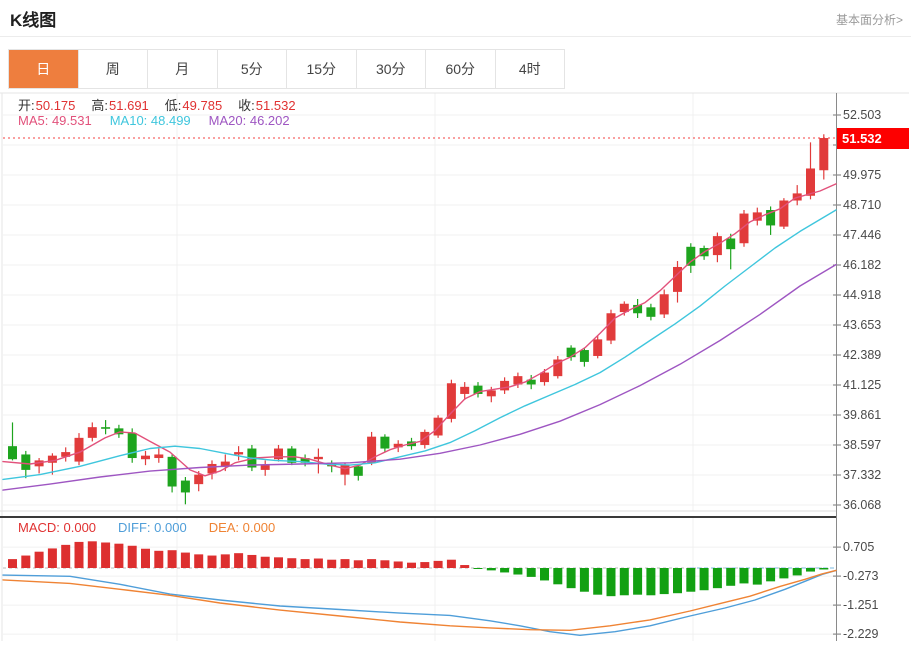 The image size is (911, 645). I want to click on ohlc-label-2: 低:, so click(173, 105).